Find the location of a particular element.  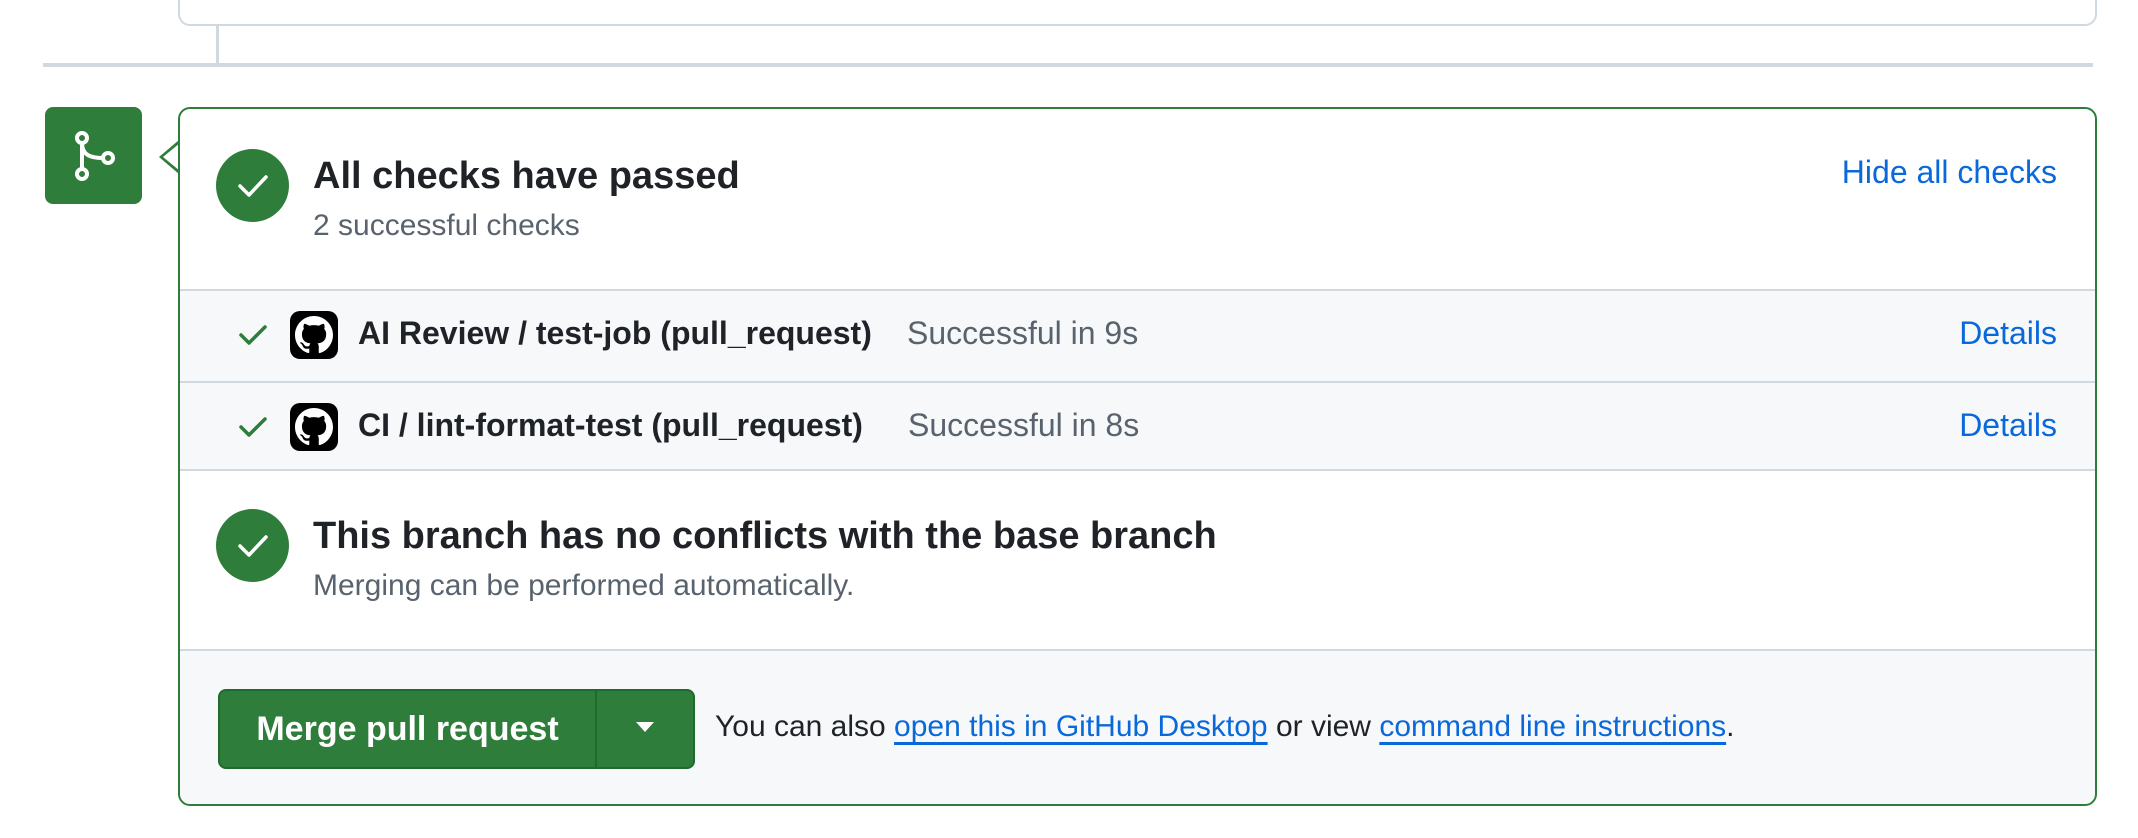

open-in-desktop-link: open this in GitHub Desktop is located at coordinates (1081, 726).